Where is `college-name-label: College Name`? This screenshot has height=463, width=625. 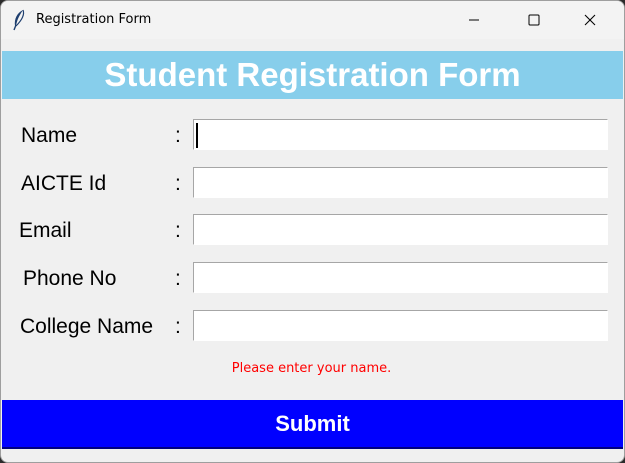 college-name-label: College Name is located at coordinates (87, 326).